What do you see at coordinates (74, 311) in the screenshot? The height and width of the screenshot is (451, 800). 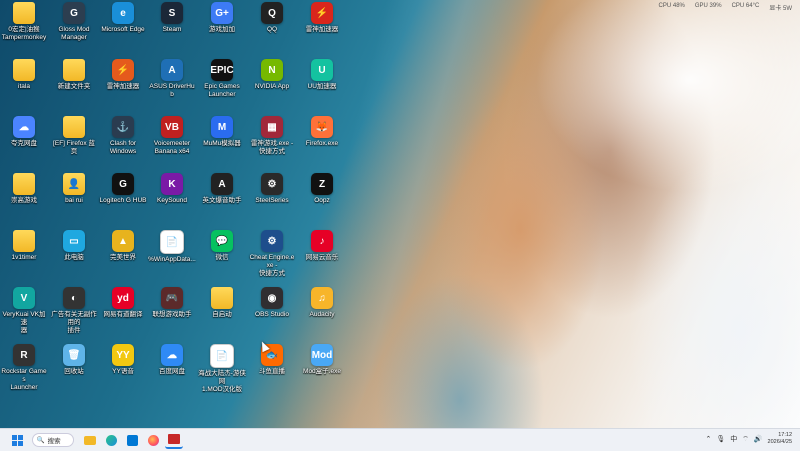 I see `desktop-icon: ◐ 广告有关无副作用的 插件` at bounding box center [74, 311].